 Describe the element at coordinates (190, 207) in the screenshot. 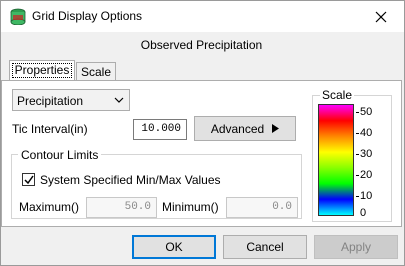

I see `minimum-label: Minimum()` at that location.